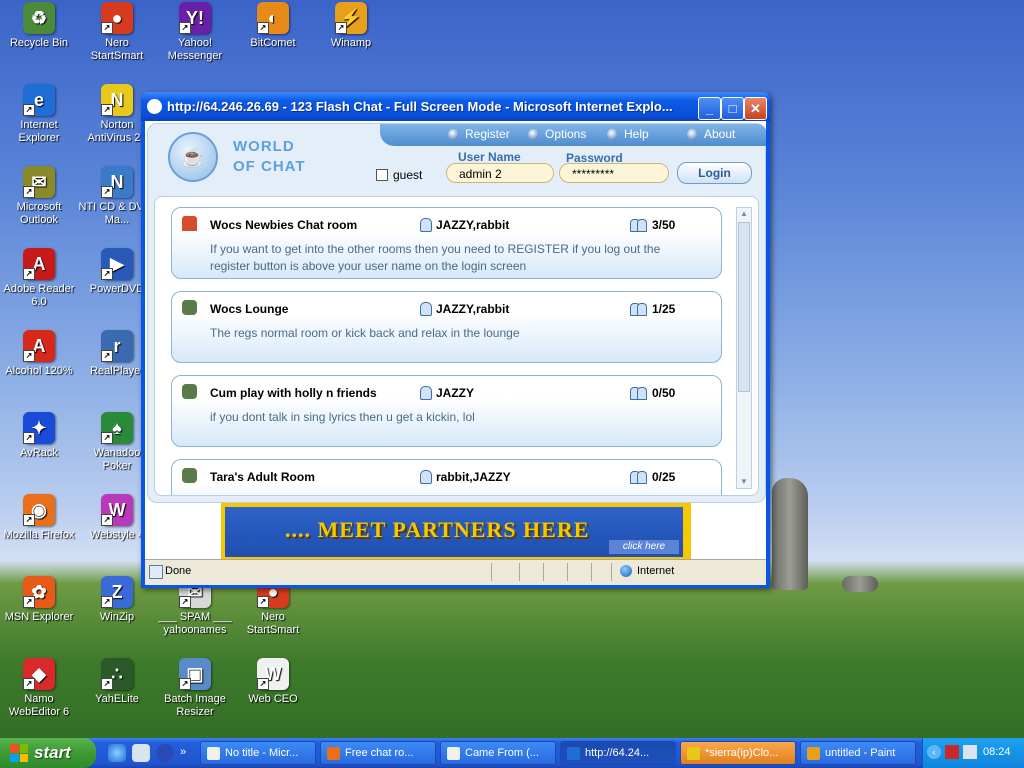  What do you see at coordinates (744, 307) in the screenshot?
I see `scroll-thumb` at bounding box center [744, 307].